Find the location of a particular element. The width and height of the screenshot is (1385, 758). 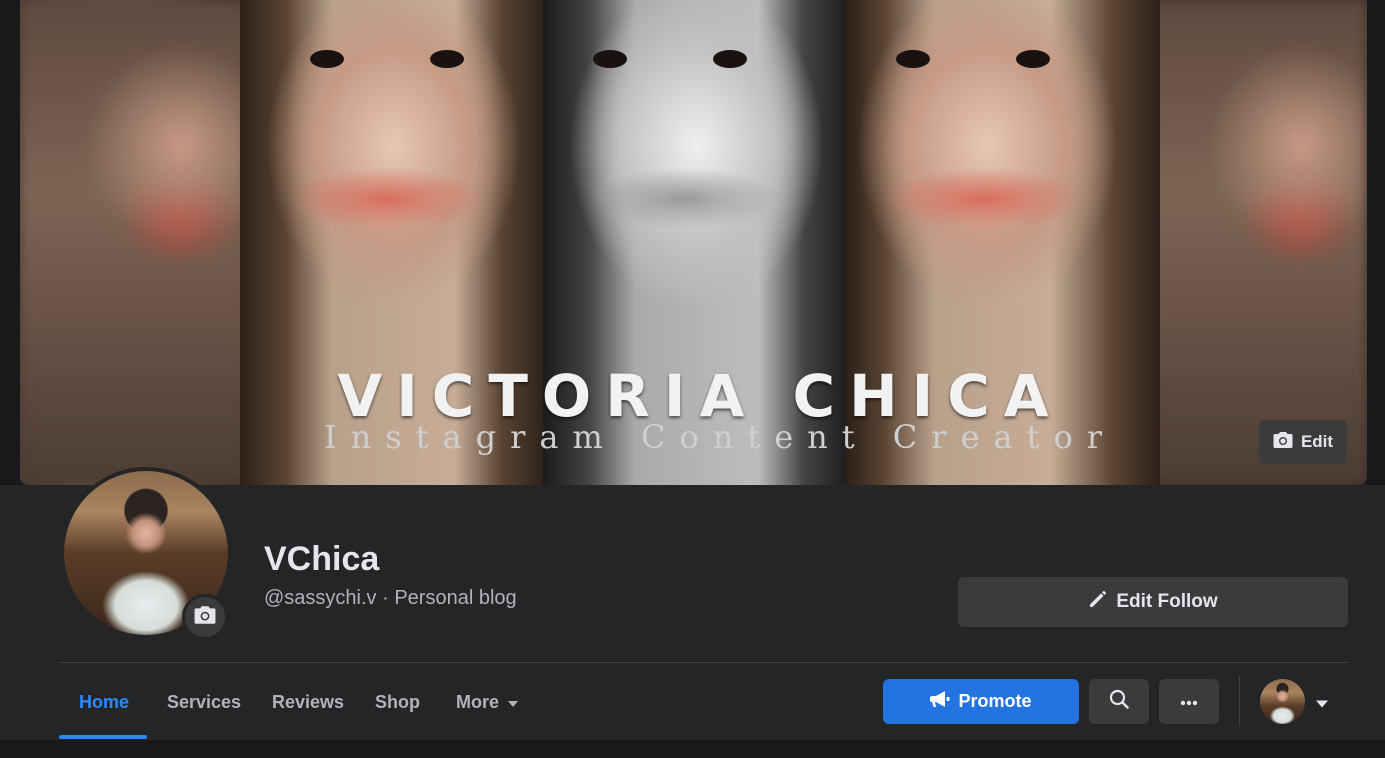

tab-label: Home is located at coordinates (104, 701).